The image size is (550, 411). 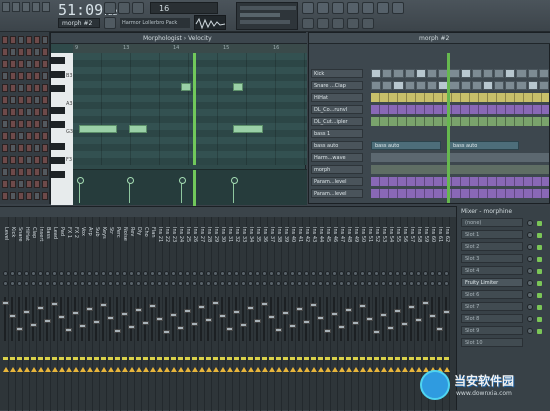 What do you see at coordinates (250, 314) in the screenshot?
I see `mixer-strip: Ins 34` at bounding box center [250, 314].